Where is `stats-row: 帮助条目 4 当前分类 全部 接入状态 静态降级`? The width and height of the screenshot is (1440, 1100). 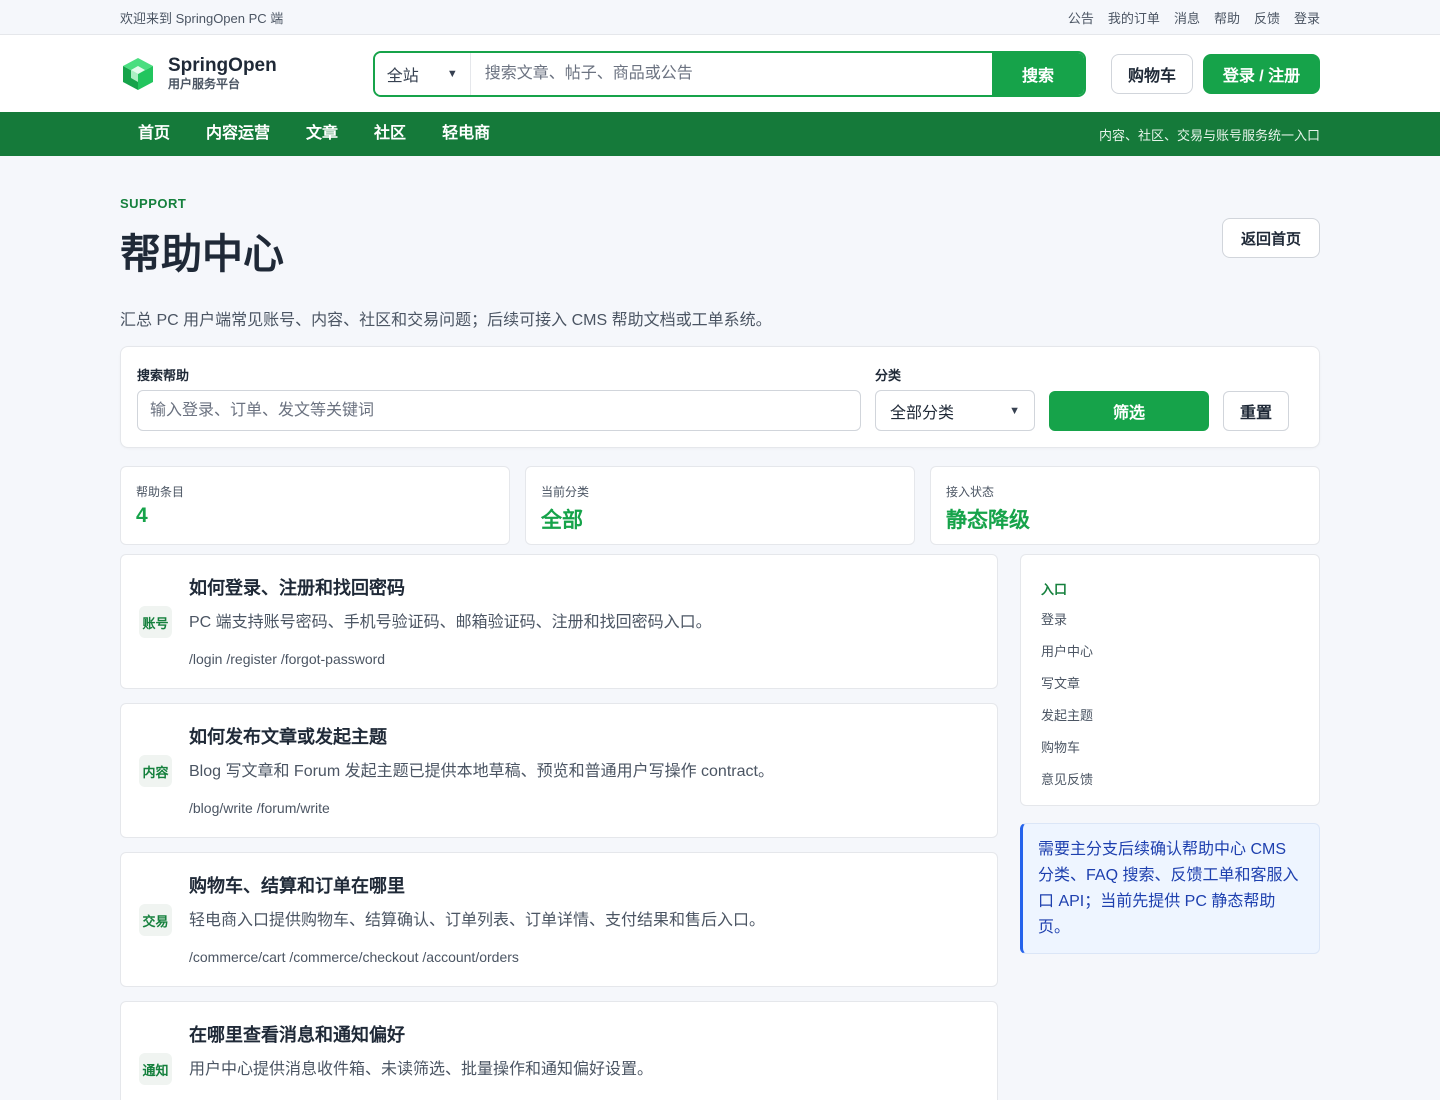 stats-row: 帮助条目 4 当前分类 全部 接入状态 静态降级 is located at coordinates (720, 505).